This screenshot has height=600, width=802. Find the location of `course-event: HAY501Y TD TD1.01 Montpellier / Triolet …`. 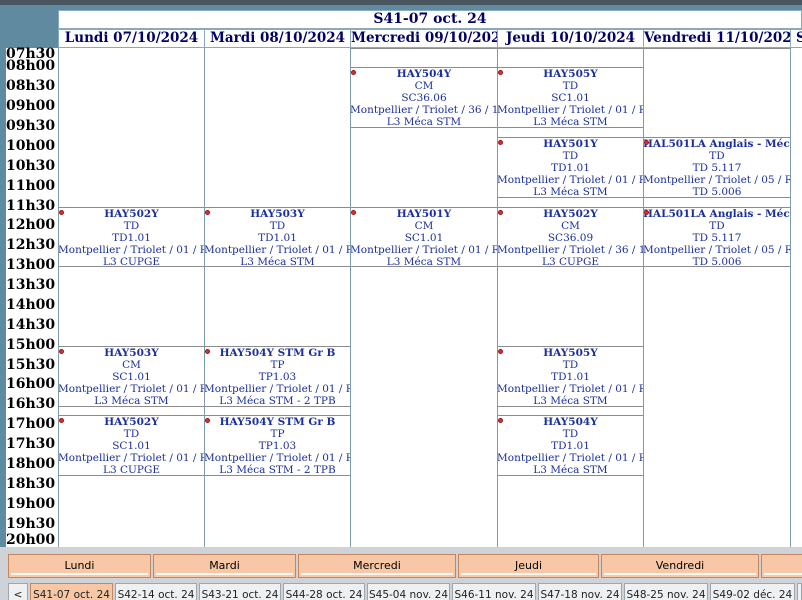

course-event: HAY501Y TD TD1.01 Montpellier / Triolet … is located at coordinates (570, 167).